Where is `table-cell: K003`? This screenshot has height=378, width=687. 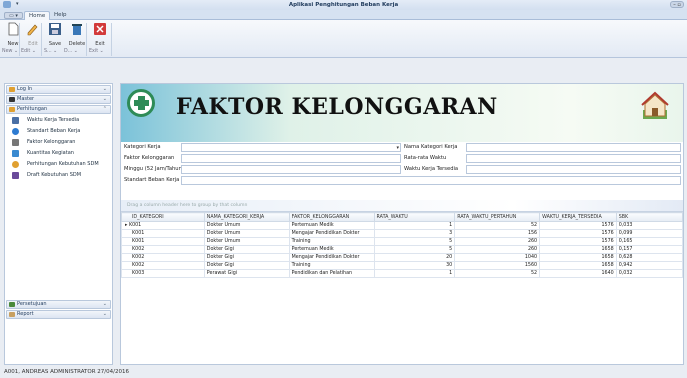 table-cell: K003 is located at coordinates (163, 273).